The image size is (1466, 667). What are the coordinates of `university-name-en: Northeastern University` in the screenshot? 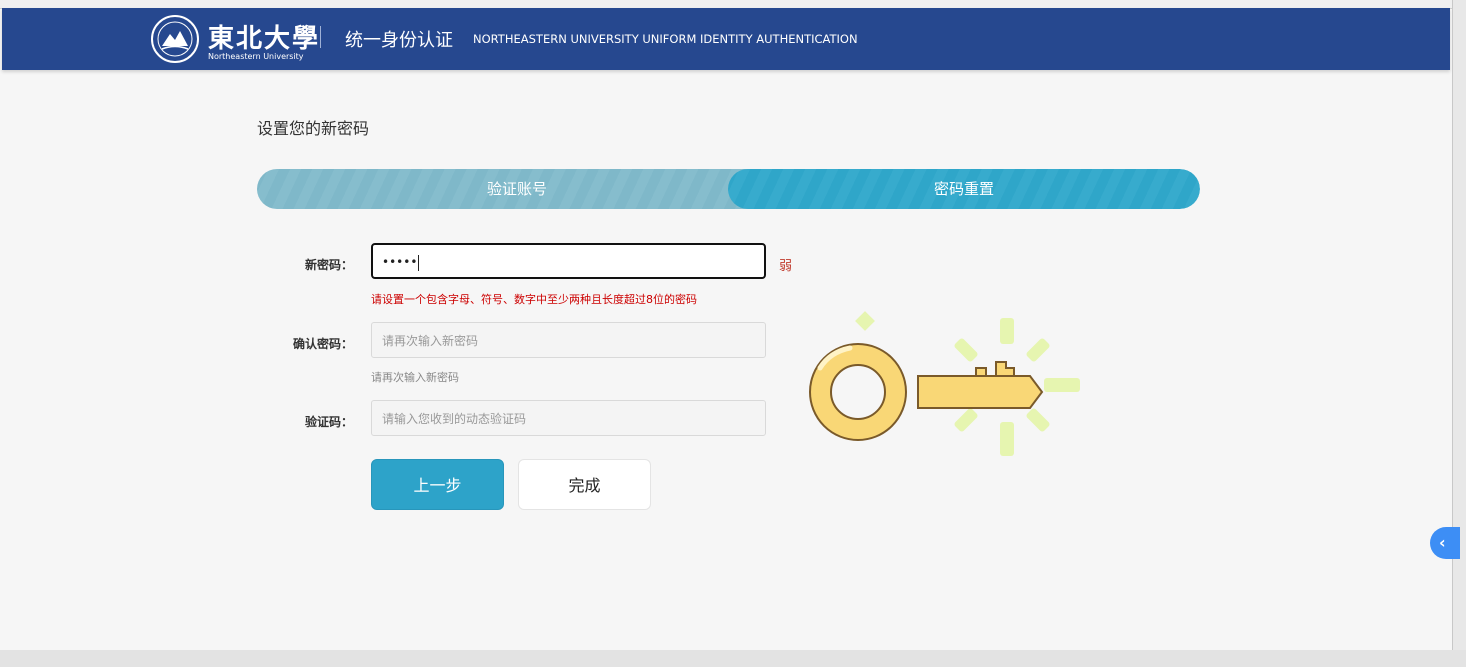 It's located at (256, 56).